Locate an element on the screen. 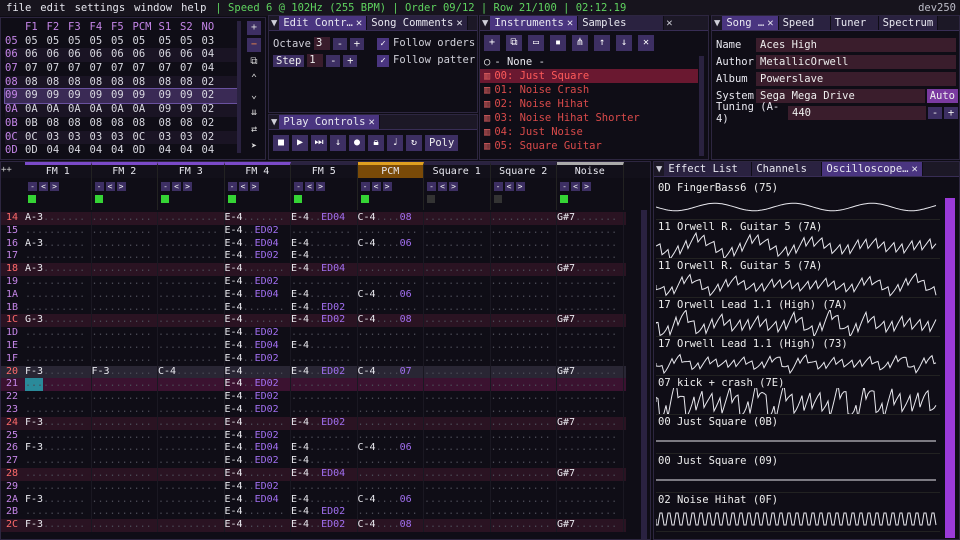 This screenshot has width=960, height=540. duplicate-order-button: ⧉ is located at coordinates (254, 62).